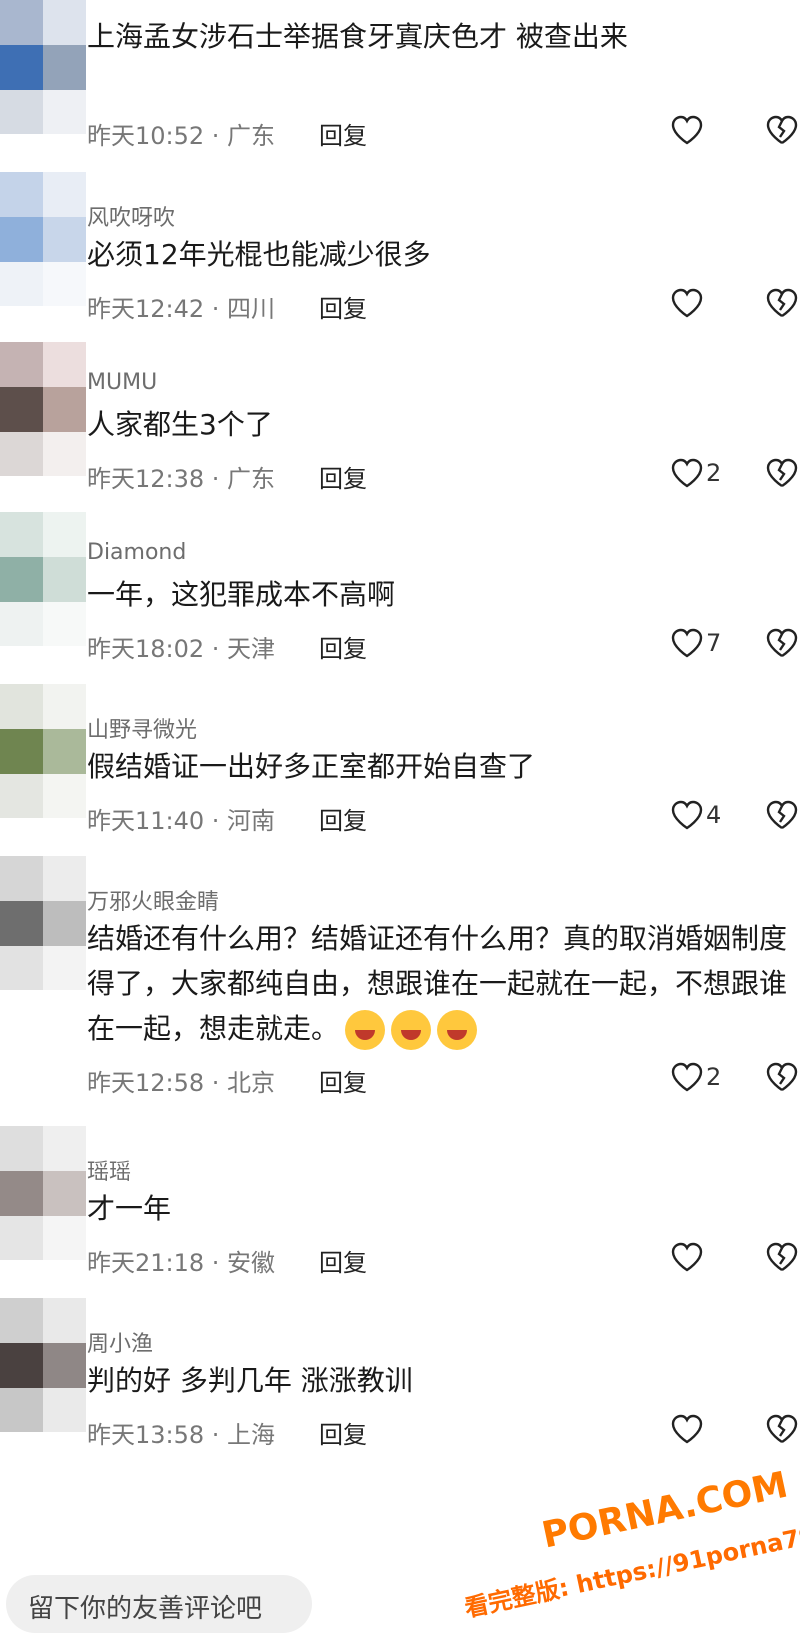  Describe the element at coordinates (153, 900) in the screenshot. I see `comment-username: 万邪火眼金睛` at that location.